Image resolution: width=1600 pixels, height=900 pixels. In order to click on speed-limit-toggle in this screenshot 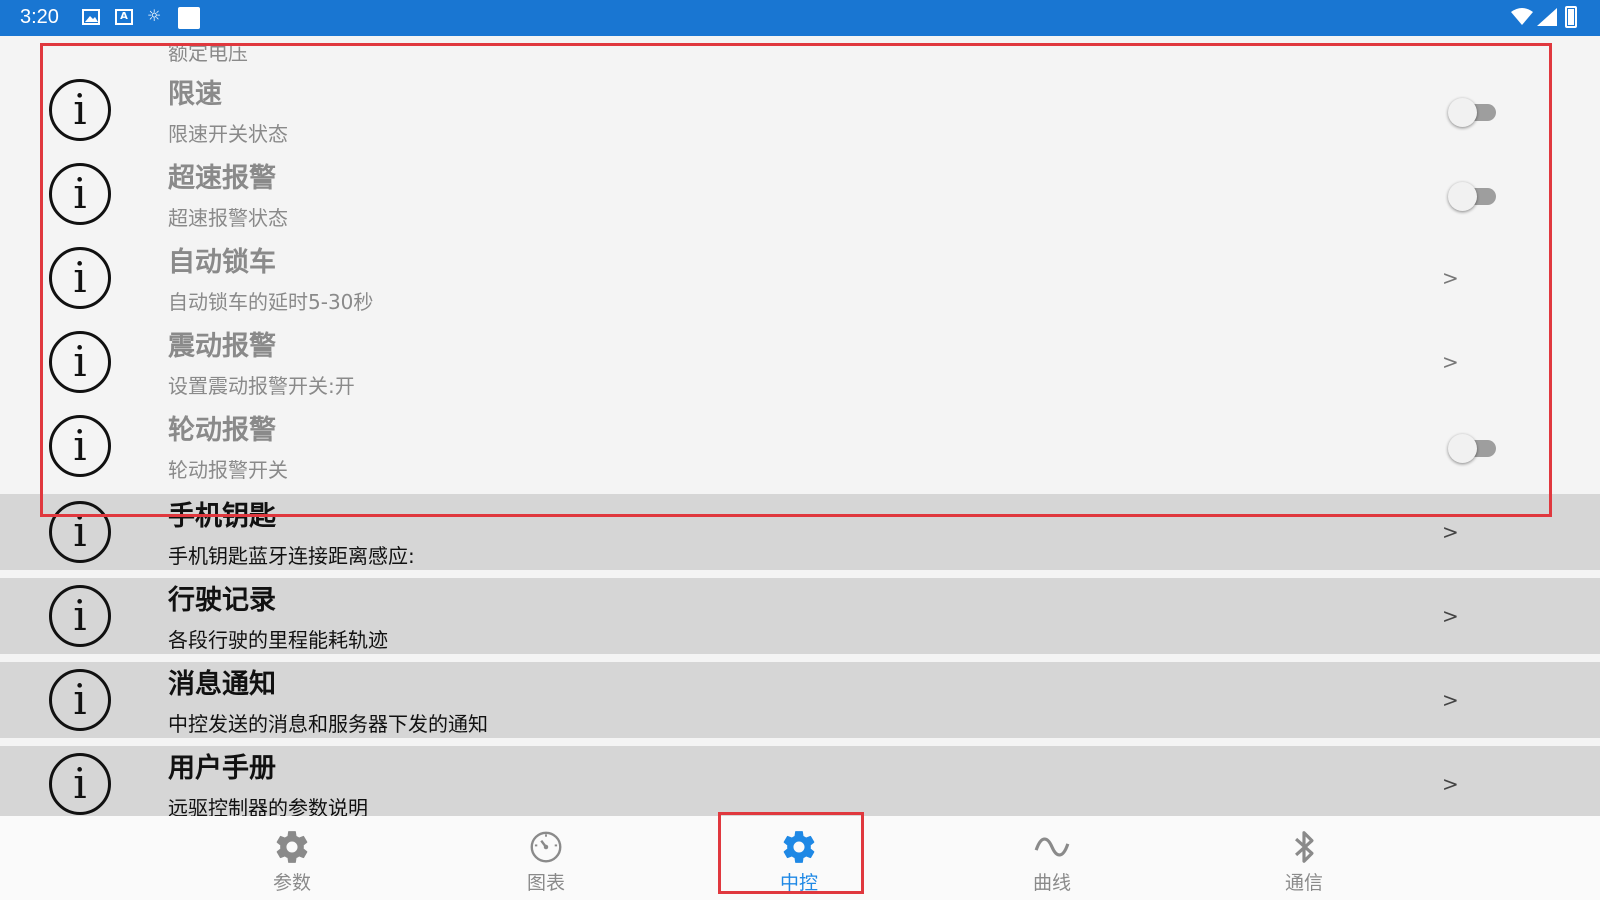, I will do `click(1473, 112)`.